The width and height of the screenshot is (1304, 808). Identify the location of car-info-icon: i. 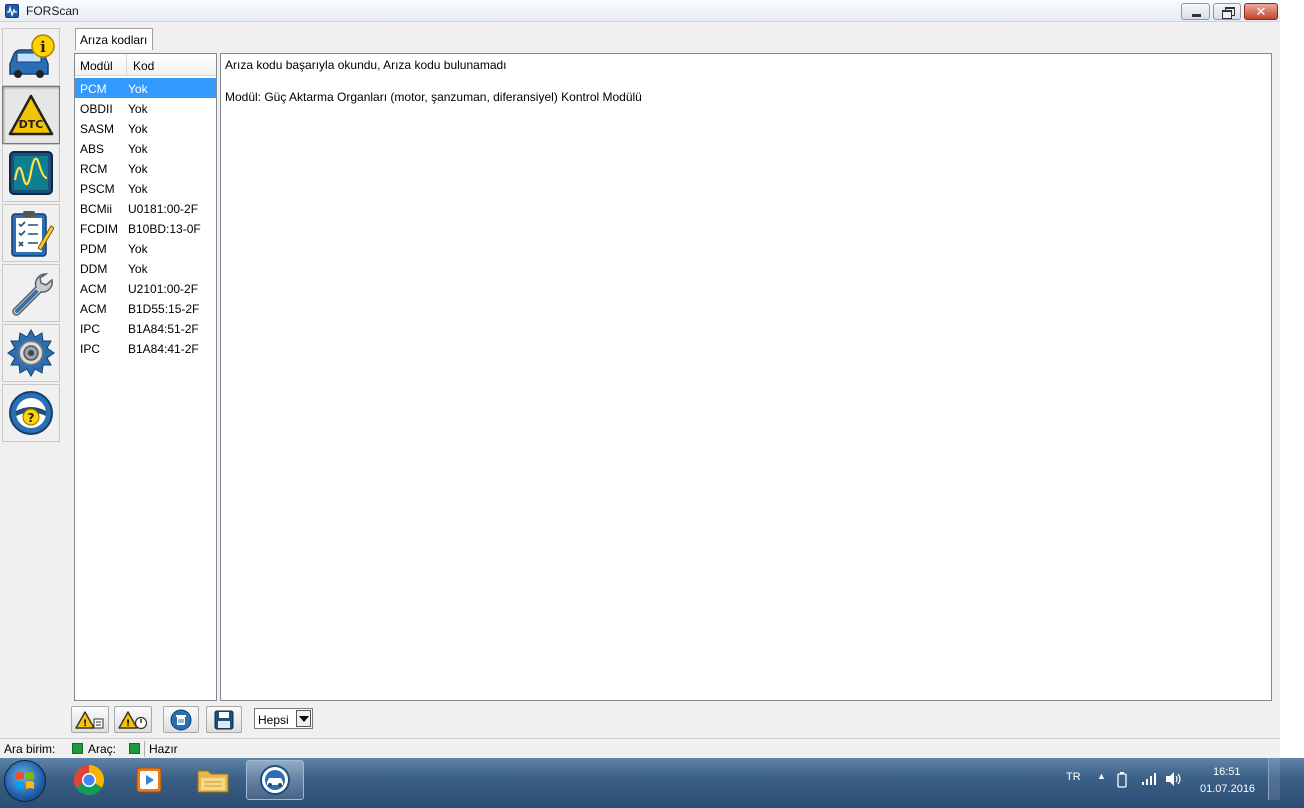
(32, 56).